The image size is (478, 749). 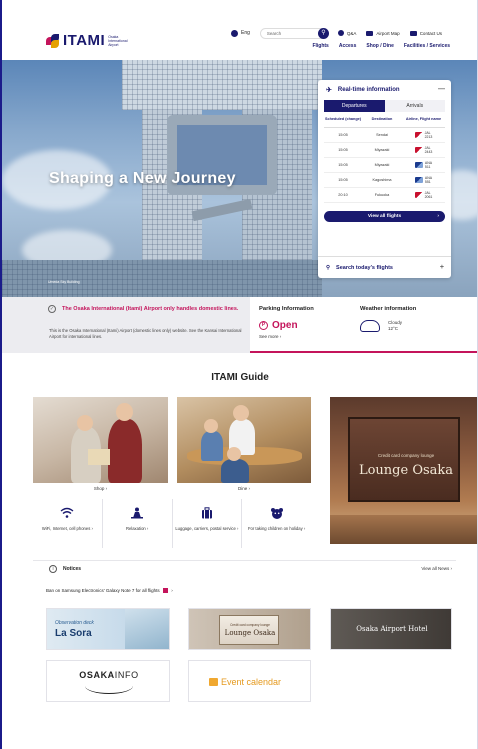 I want to click on qa-link: Q&A, so click(x=346, y=33).